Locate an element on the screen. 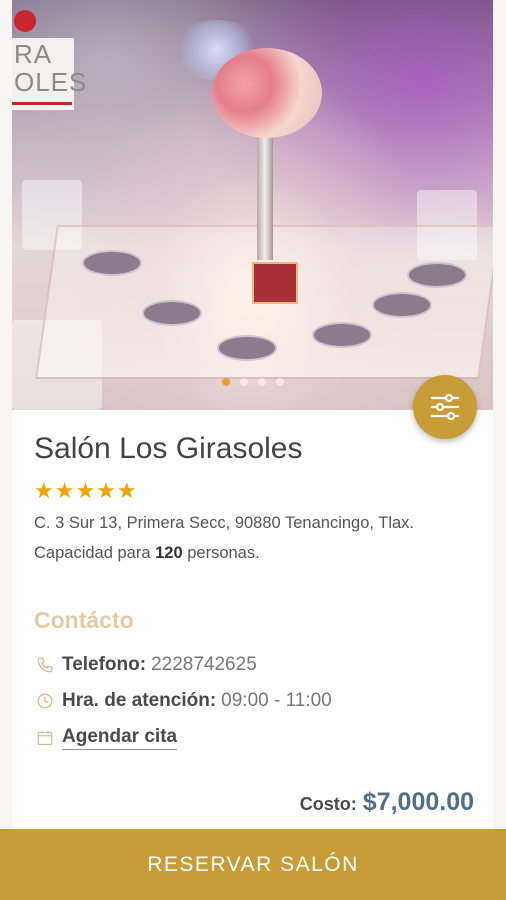 The height and width of the screenshot is (900, 506). phone-row: Telefono: 2228742625 is located at coordinates (145, 665).